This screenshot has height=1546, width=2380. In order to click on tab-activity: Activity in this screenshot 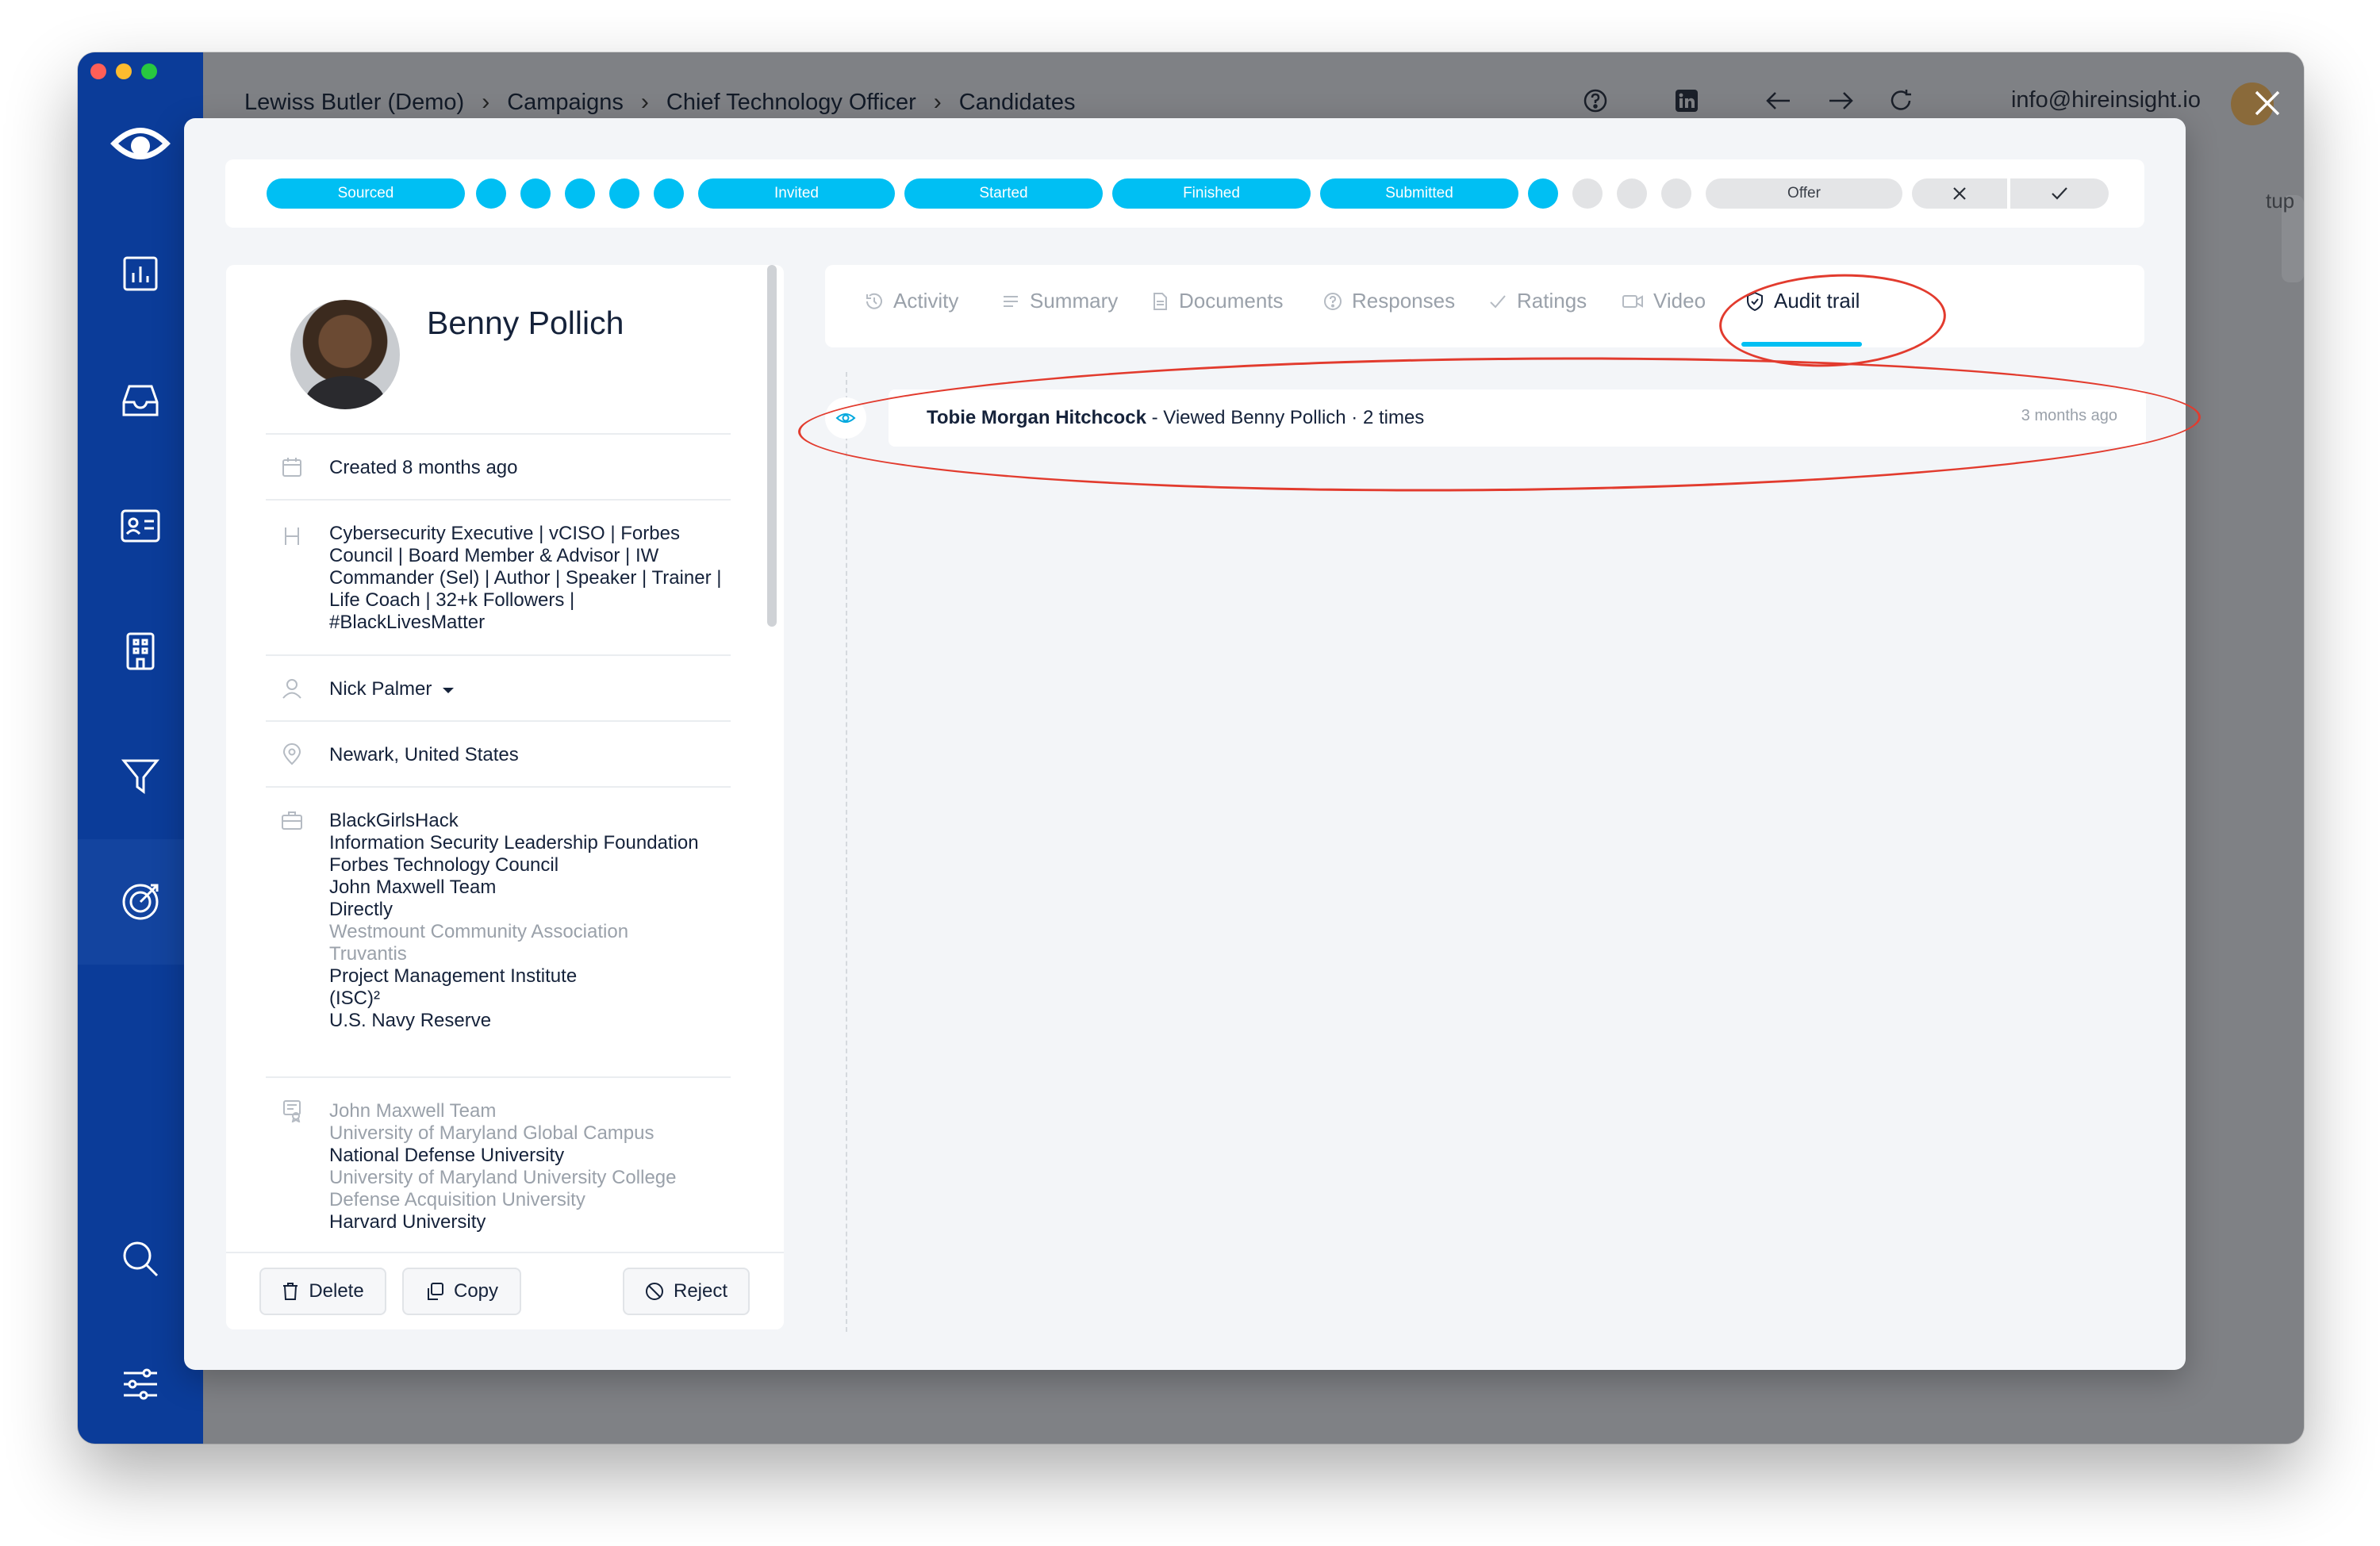, I will do `click(912, 301)`.